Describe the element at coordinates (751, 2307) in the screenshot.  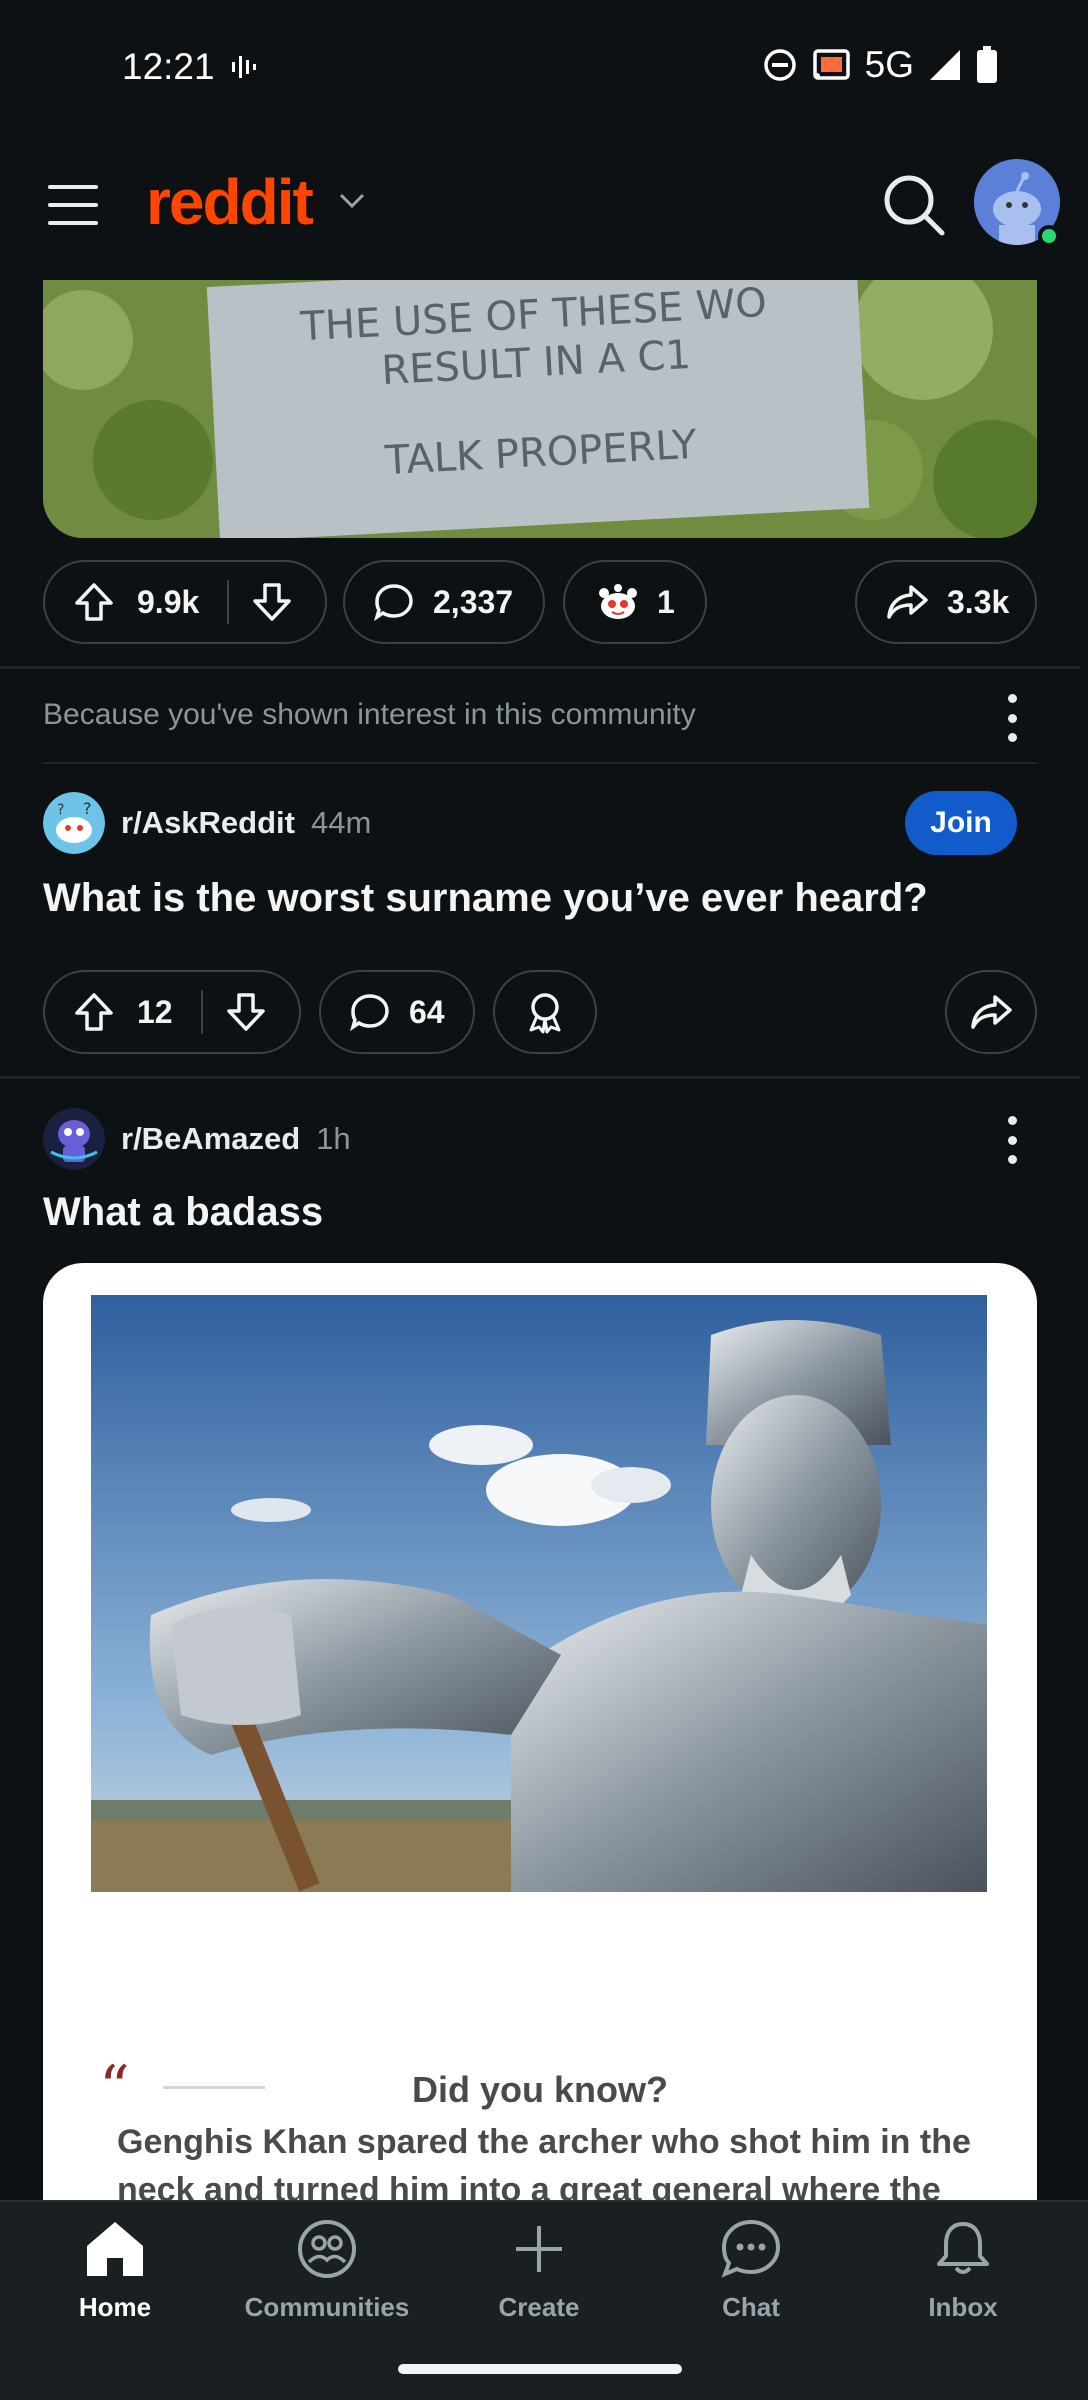
I see `nav-chat-label: Chat` at that location.